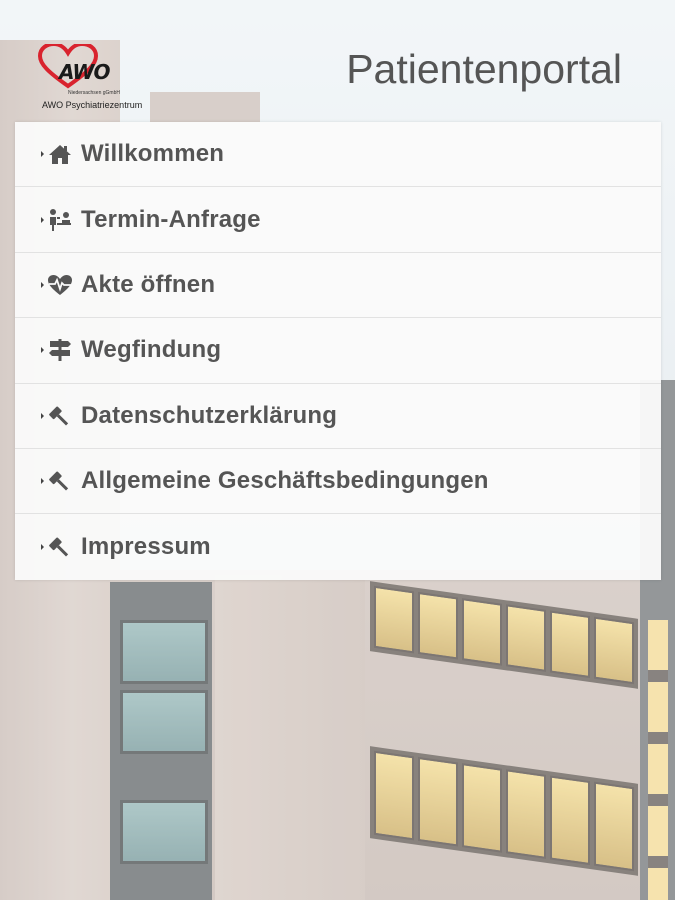 This screenshot has width=675, height=900. I want to click on home-icon, so click(60, 154).